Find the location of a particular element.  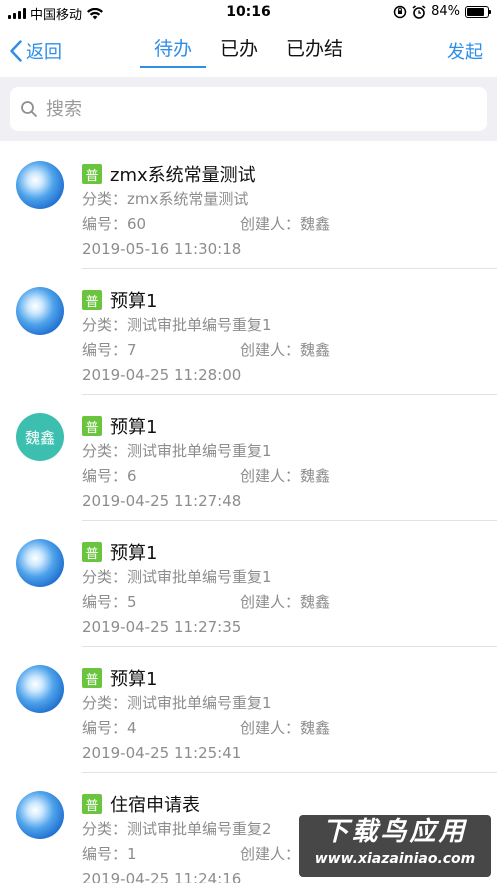

search-input is located at coordinates (246, 109).